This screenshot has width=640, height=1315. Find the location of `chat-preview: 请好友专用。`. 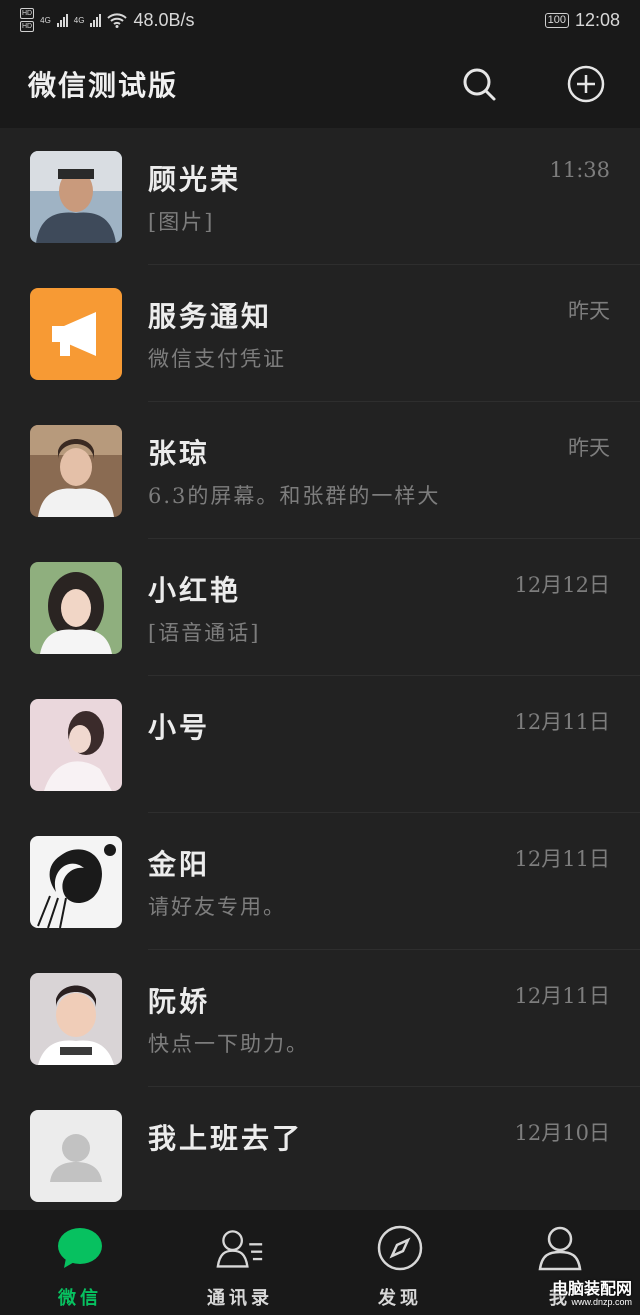

chat-preview: 请好友专用。 is located at coordinates (217, 907).